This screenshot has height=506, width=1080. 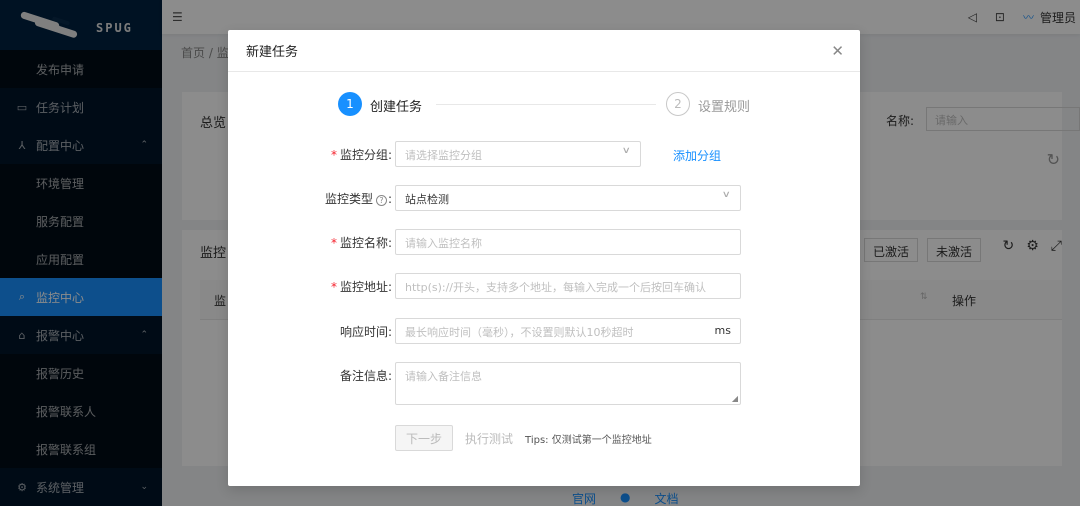 I want to click on step-2-title: 设置规则, so click(x=724, y=107).